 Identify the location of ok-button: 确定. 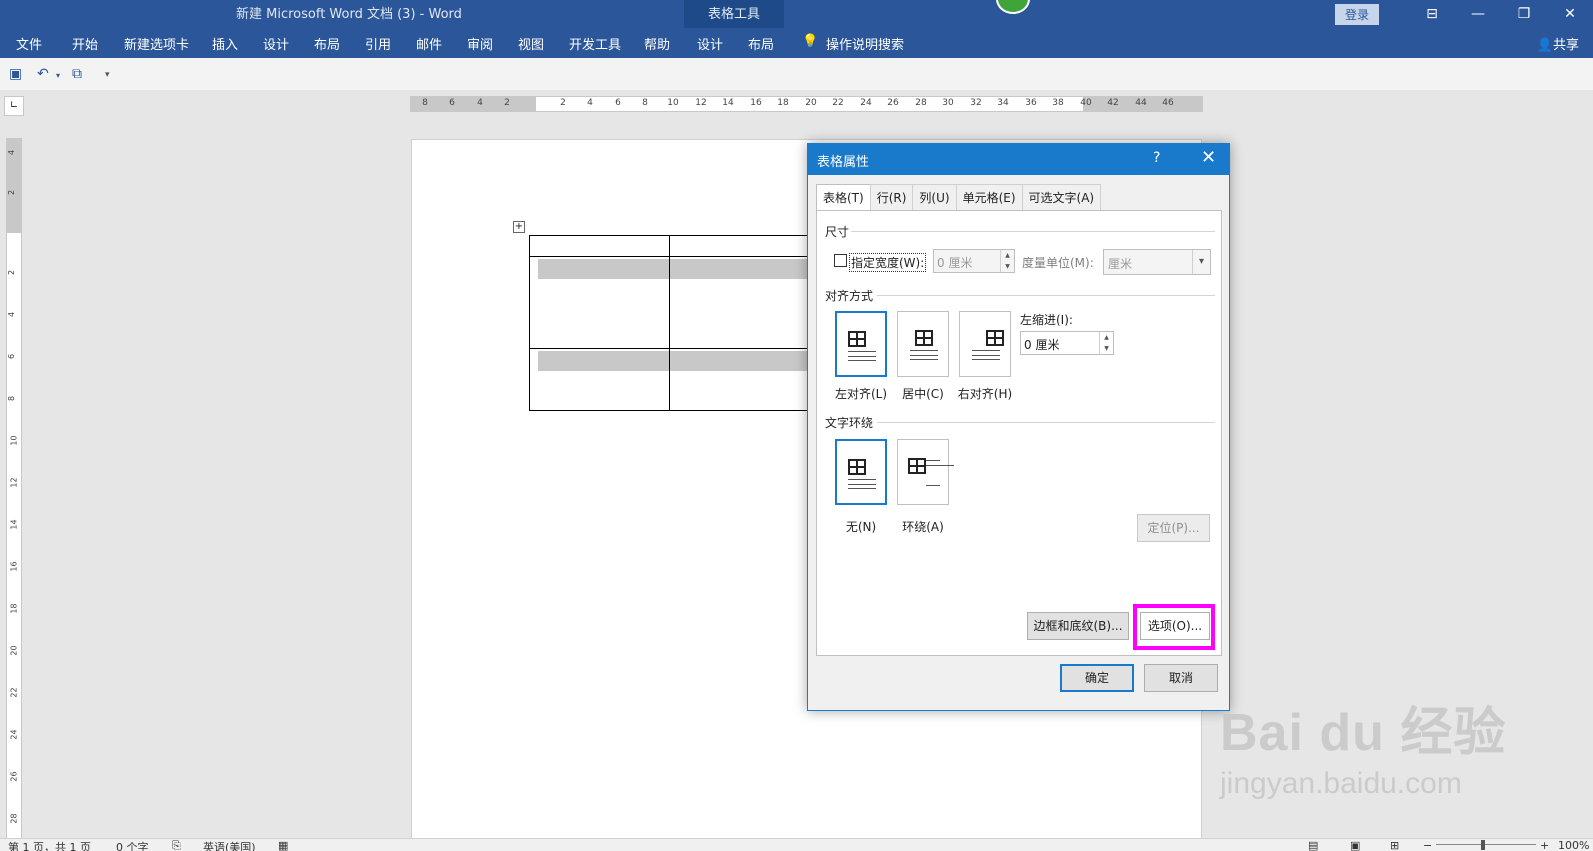
(1097, 678).